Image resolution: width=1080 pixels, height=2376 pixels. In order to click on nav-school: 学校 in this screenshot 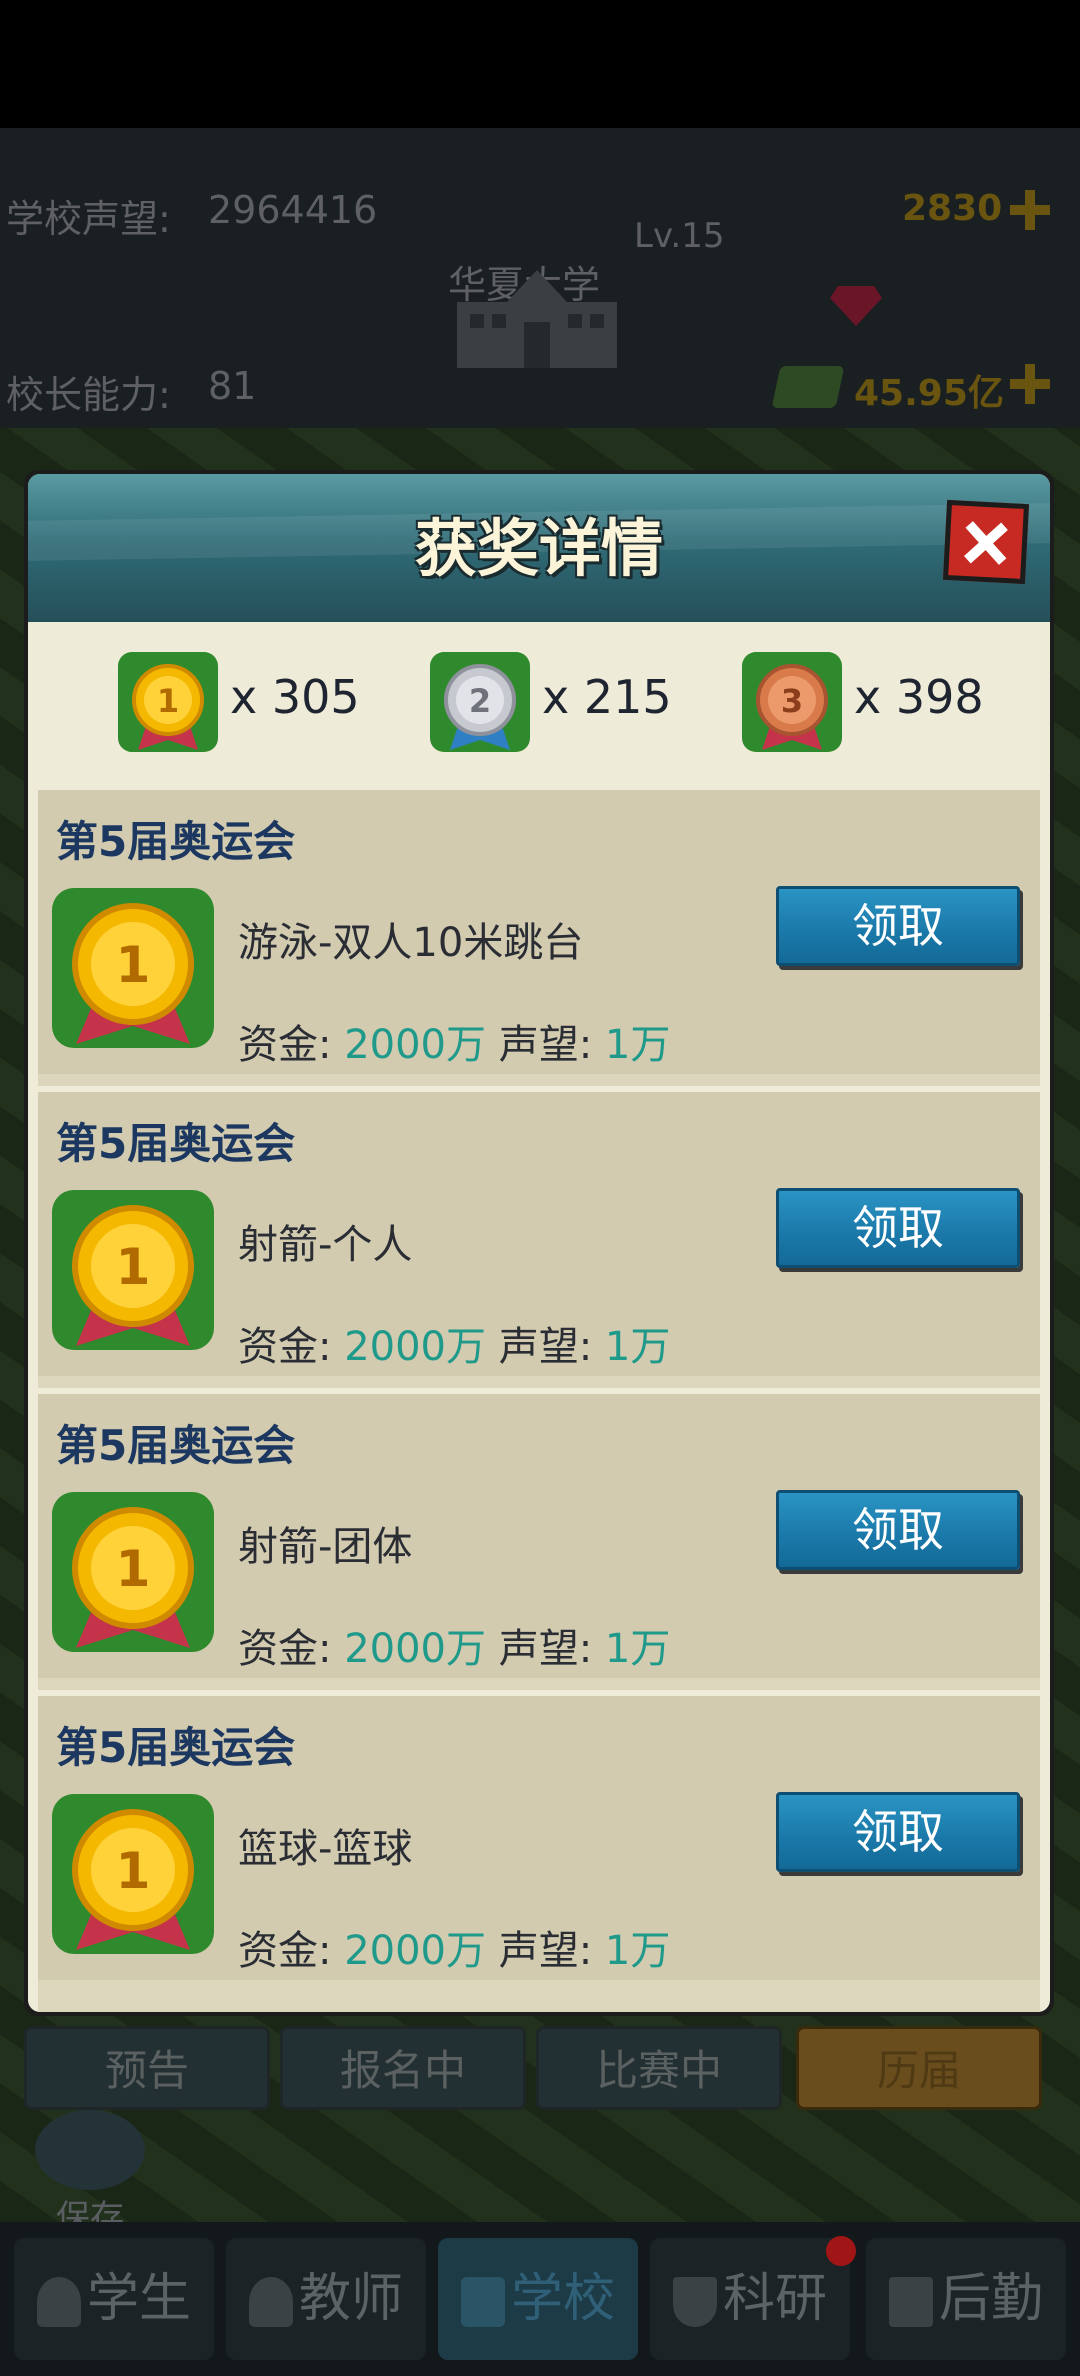, I will do `click(538, 2299)`.